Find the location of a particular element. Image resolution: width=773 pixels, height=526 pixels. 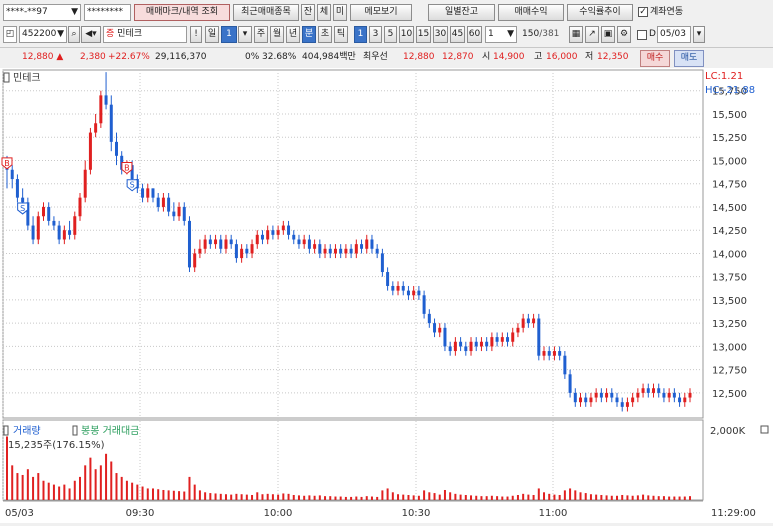

price-tick-label: 14,250 is located at coordinates (729, 231).